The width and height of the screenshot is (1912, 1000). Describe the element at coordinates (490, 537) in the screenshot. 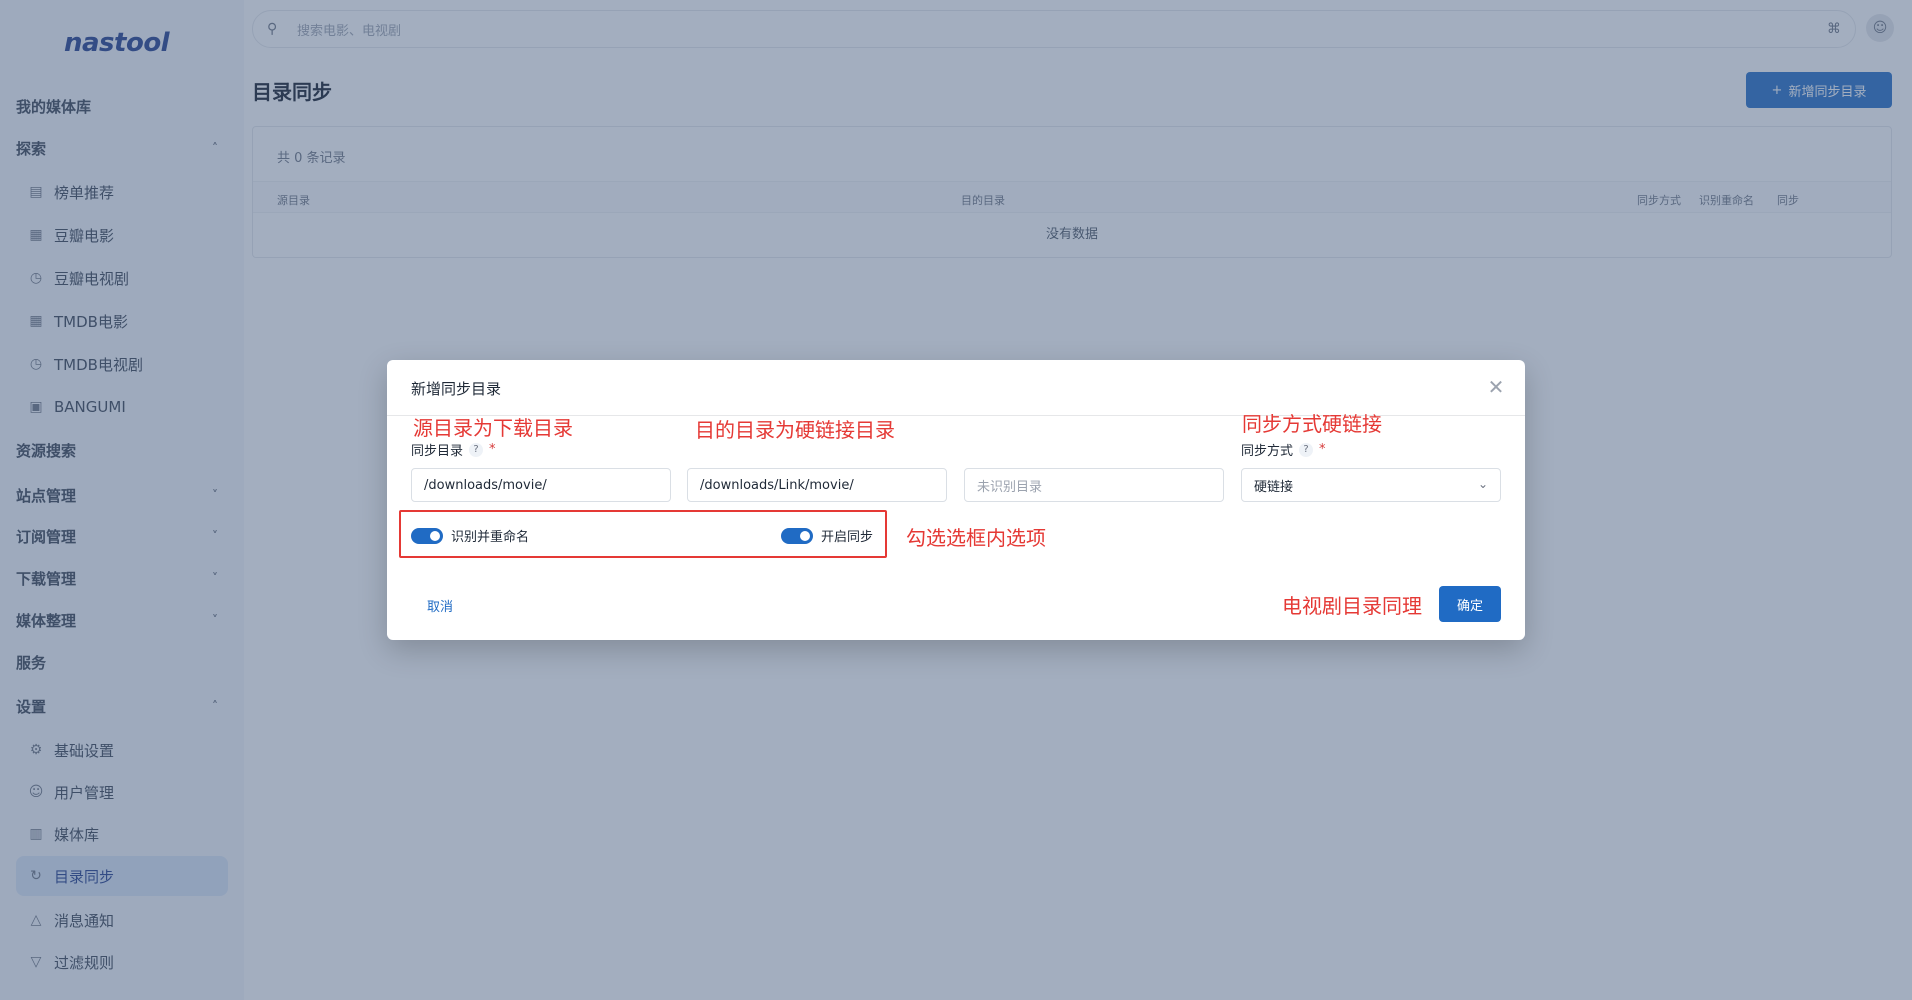

I see `rename-toggle-label: 识别并重命名` at that location.